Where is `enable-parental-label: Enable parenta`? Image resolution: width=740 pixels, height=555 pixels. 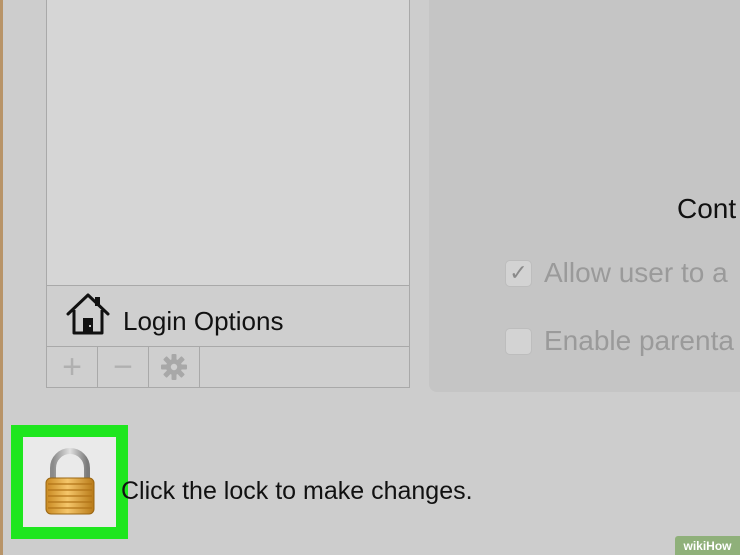 enable-parental-label: Enable parenta is located at coordinates (639, 340).